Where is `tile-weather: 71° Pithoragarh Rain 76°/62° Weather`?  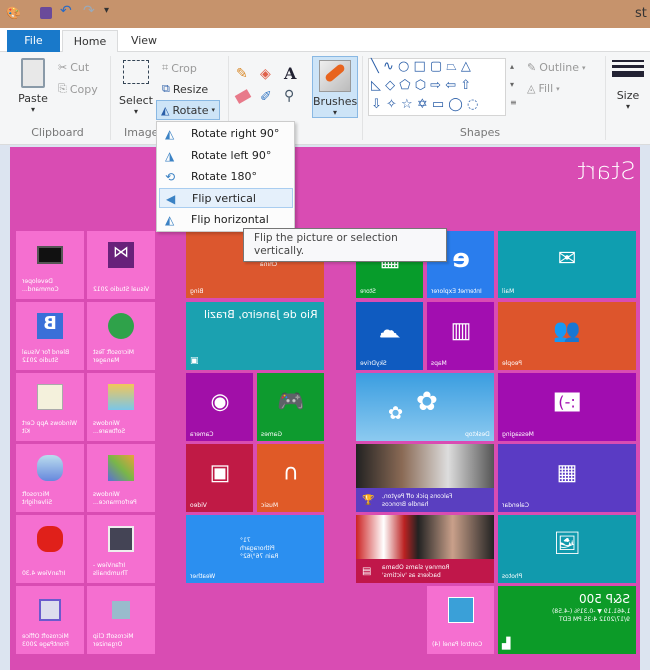 tile-weather: 71° Pithoragarh Rain 76°/62° Weather is located at coordinates (255, 549).